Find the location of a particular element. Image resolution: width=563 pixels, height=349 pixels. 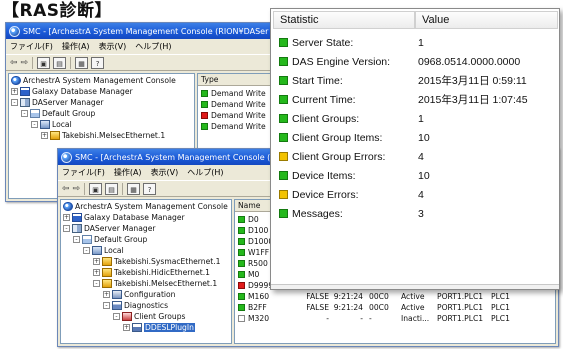

statistic-row: Client Group Errors: is located at coordinates (332, 157).